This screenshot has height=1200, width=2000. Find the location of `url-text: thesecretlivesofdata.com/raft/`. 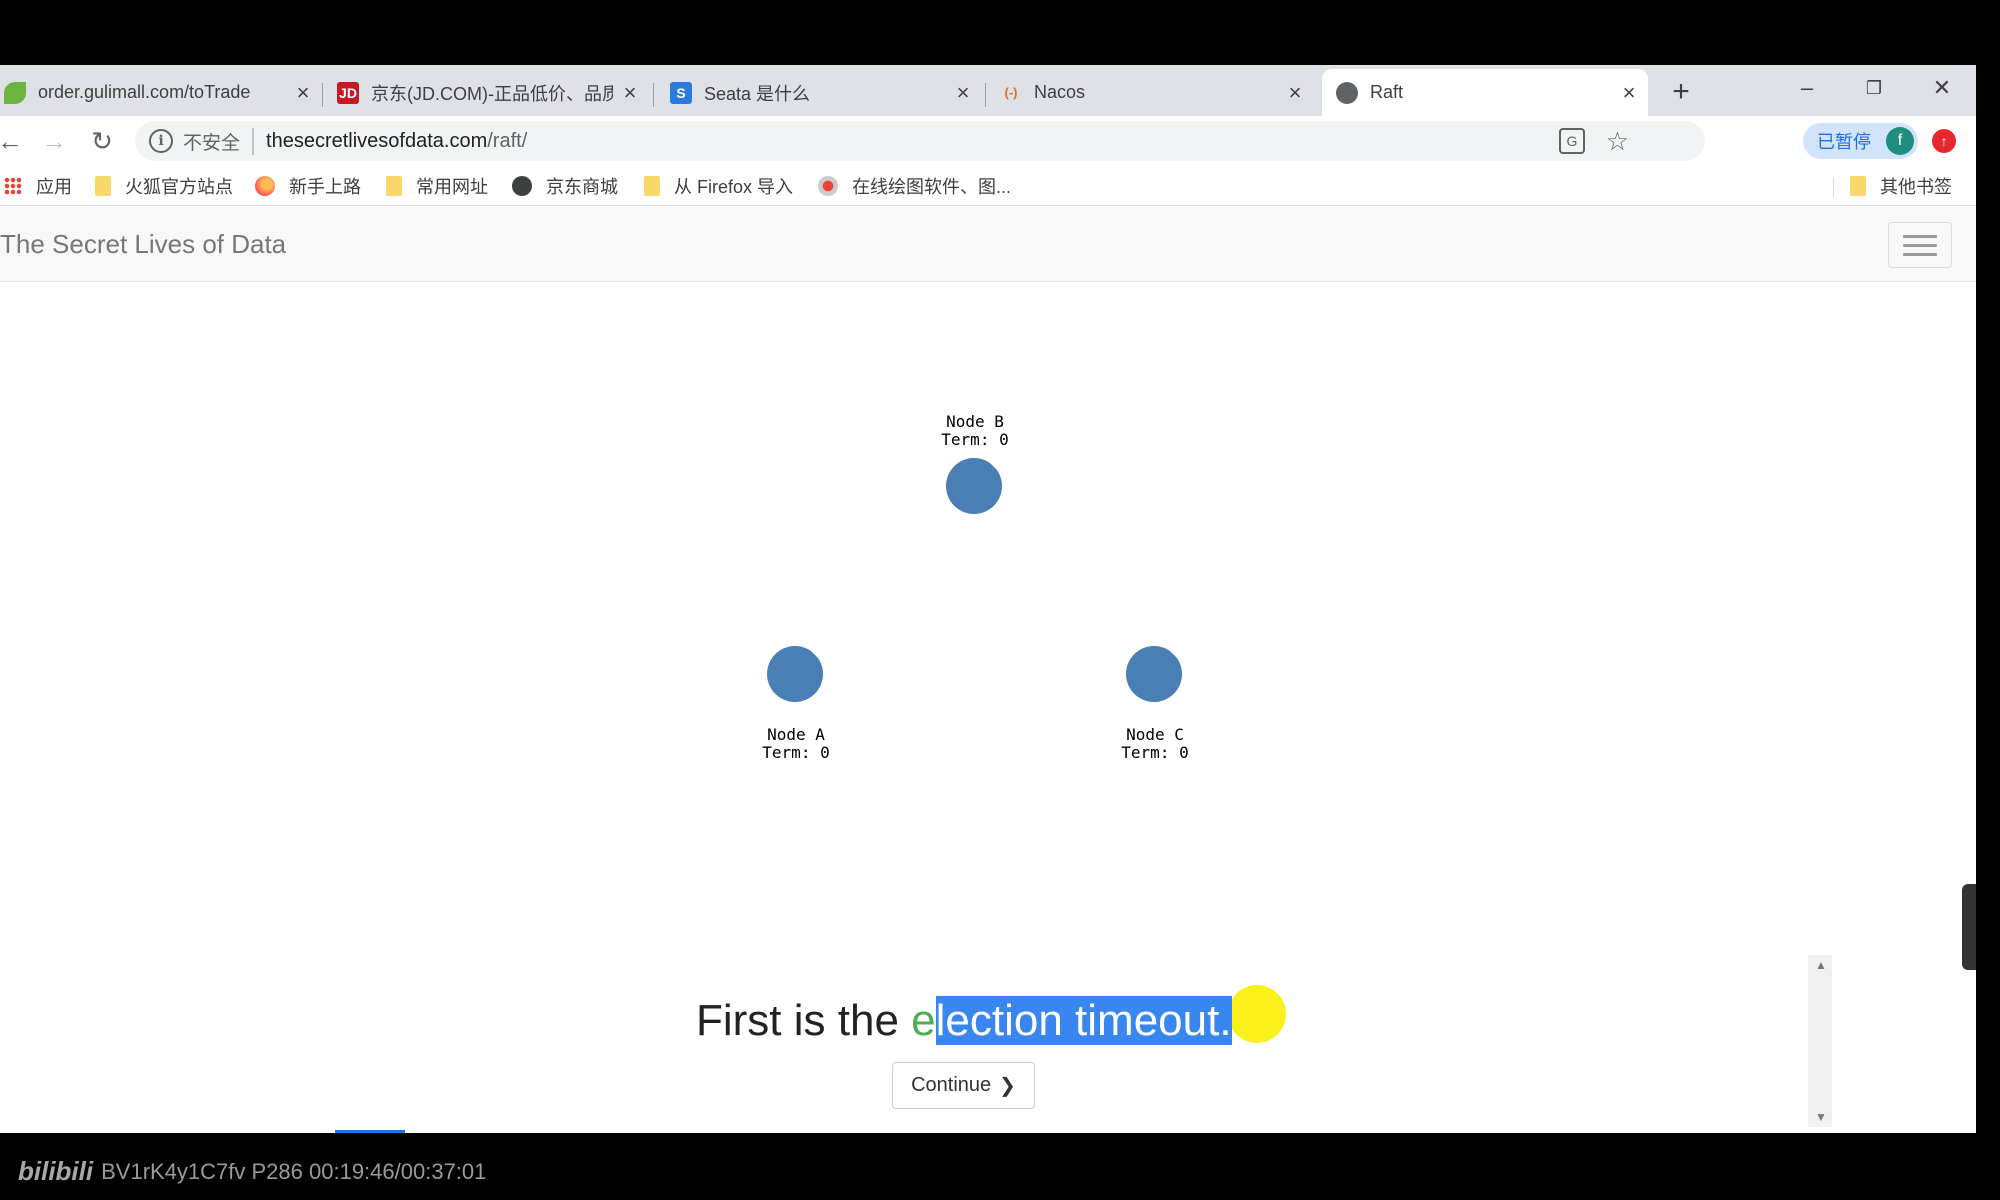

url-text: thesecretlivesofdata.com/raft/ is located at coordinates (396, 141).